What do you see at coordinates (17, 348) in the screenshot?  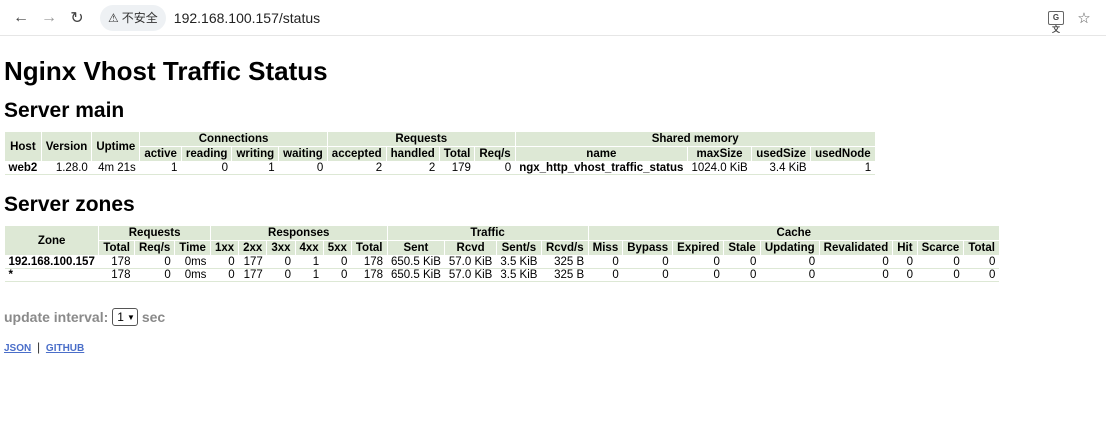 I see `json-link: JSON` at bounding box center [17, 348].